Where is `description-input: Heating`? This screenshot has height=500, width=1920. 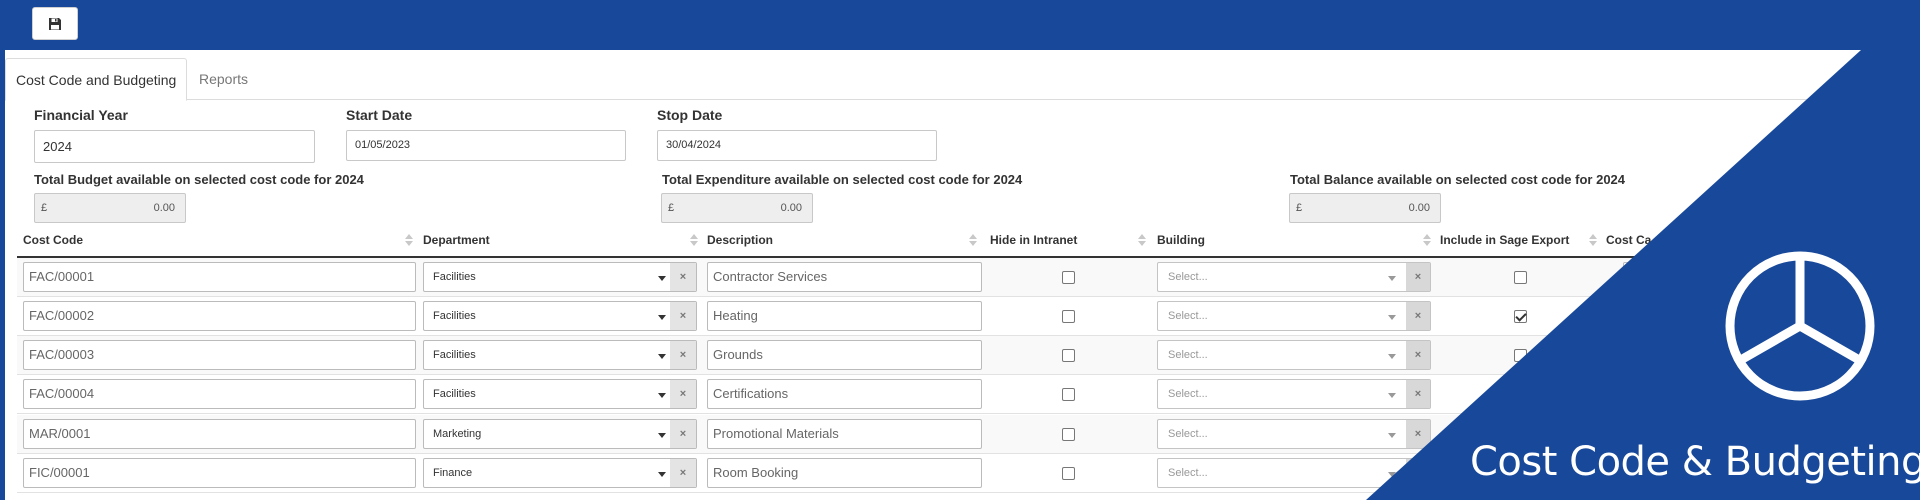 description-input: Heating is located at coordinates (844, 316).